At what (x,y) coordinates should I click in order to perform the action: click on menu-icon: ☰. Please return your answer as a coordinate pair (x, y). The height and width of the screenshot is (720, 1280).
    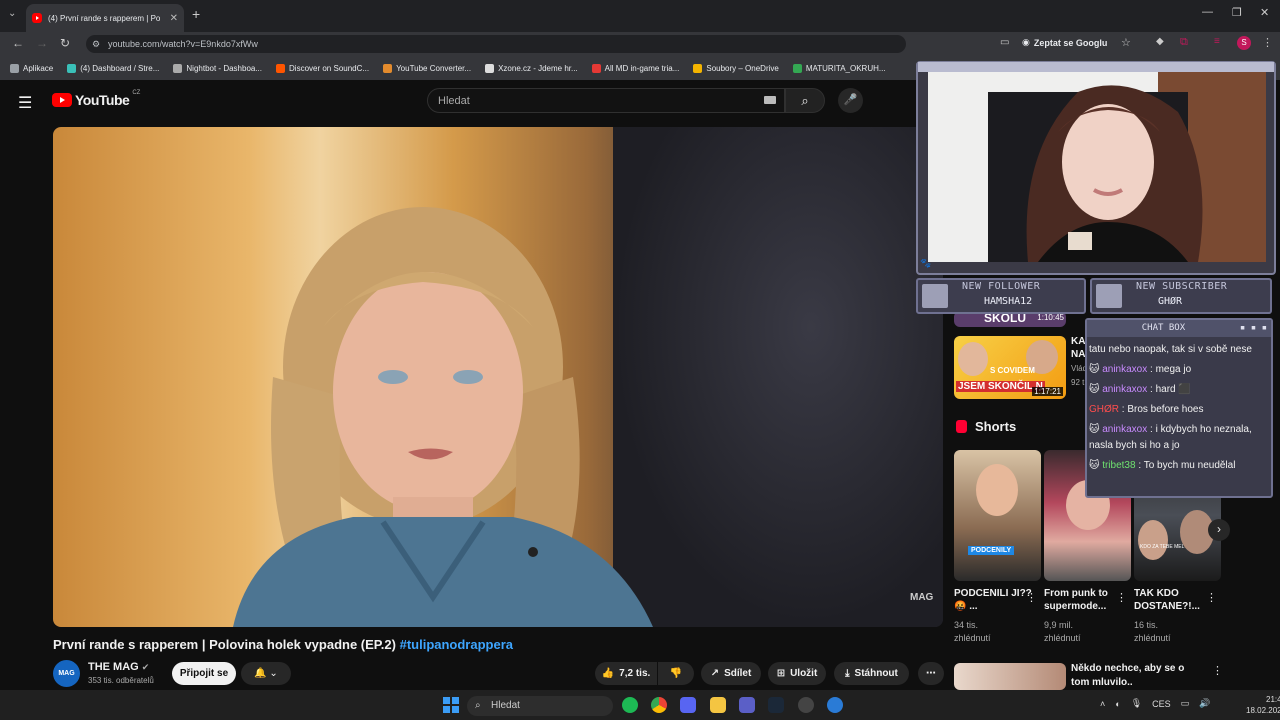
    Looking at the image, I should click on (25, 103).